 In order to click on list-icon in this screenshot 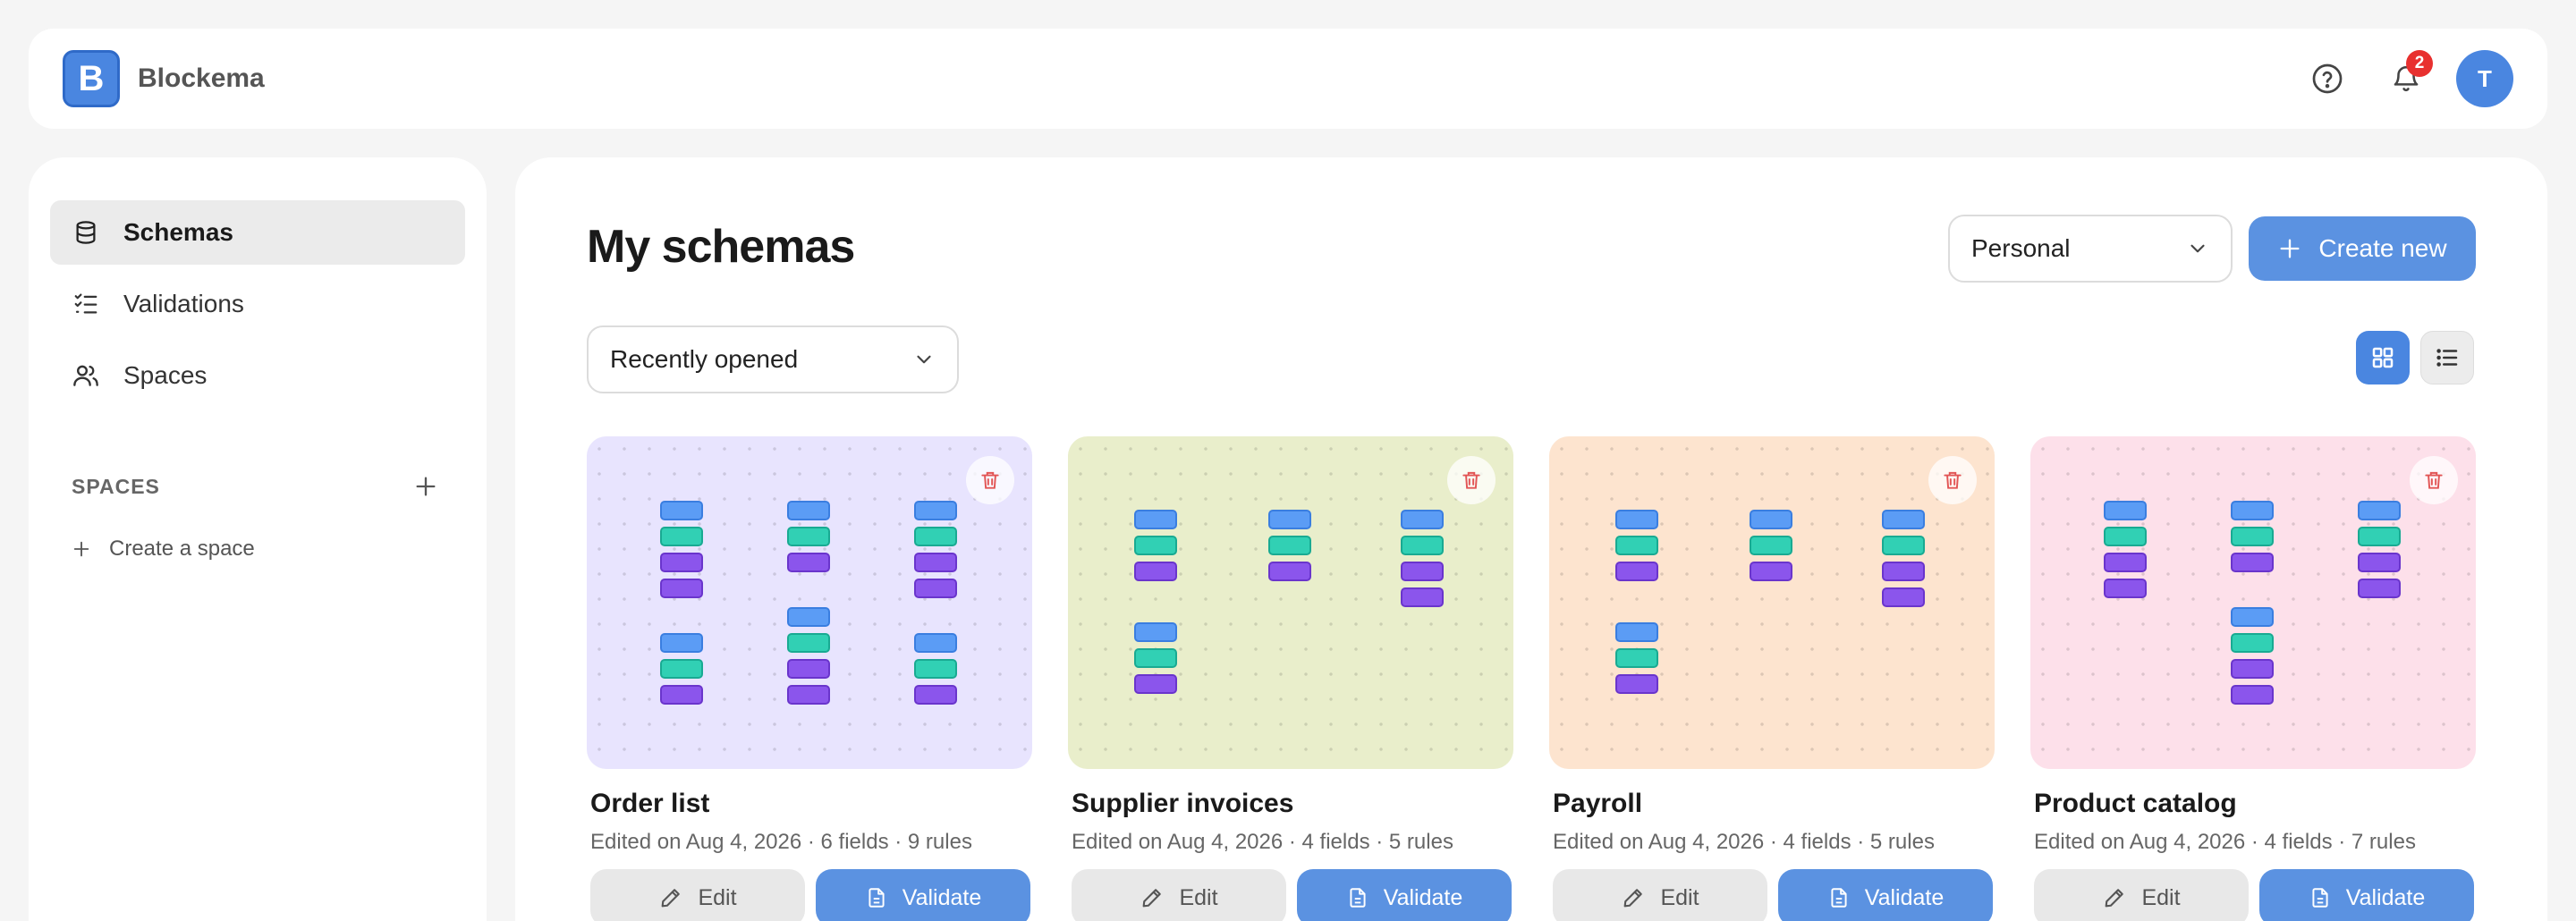, I will do `click(2447, 358)`.